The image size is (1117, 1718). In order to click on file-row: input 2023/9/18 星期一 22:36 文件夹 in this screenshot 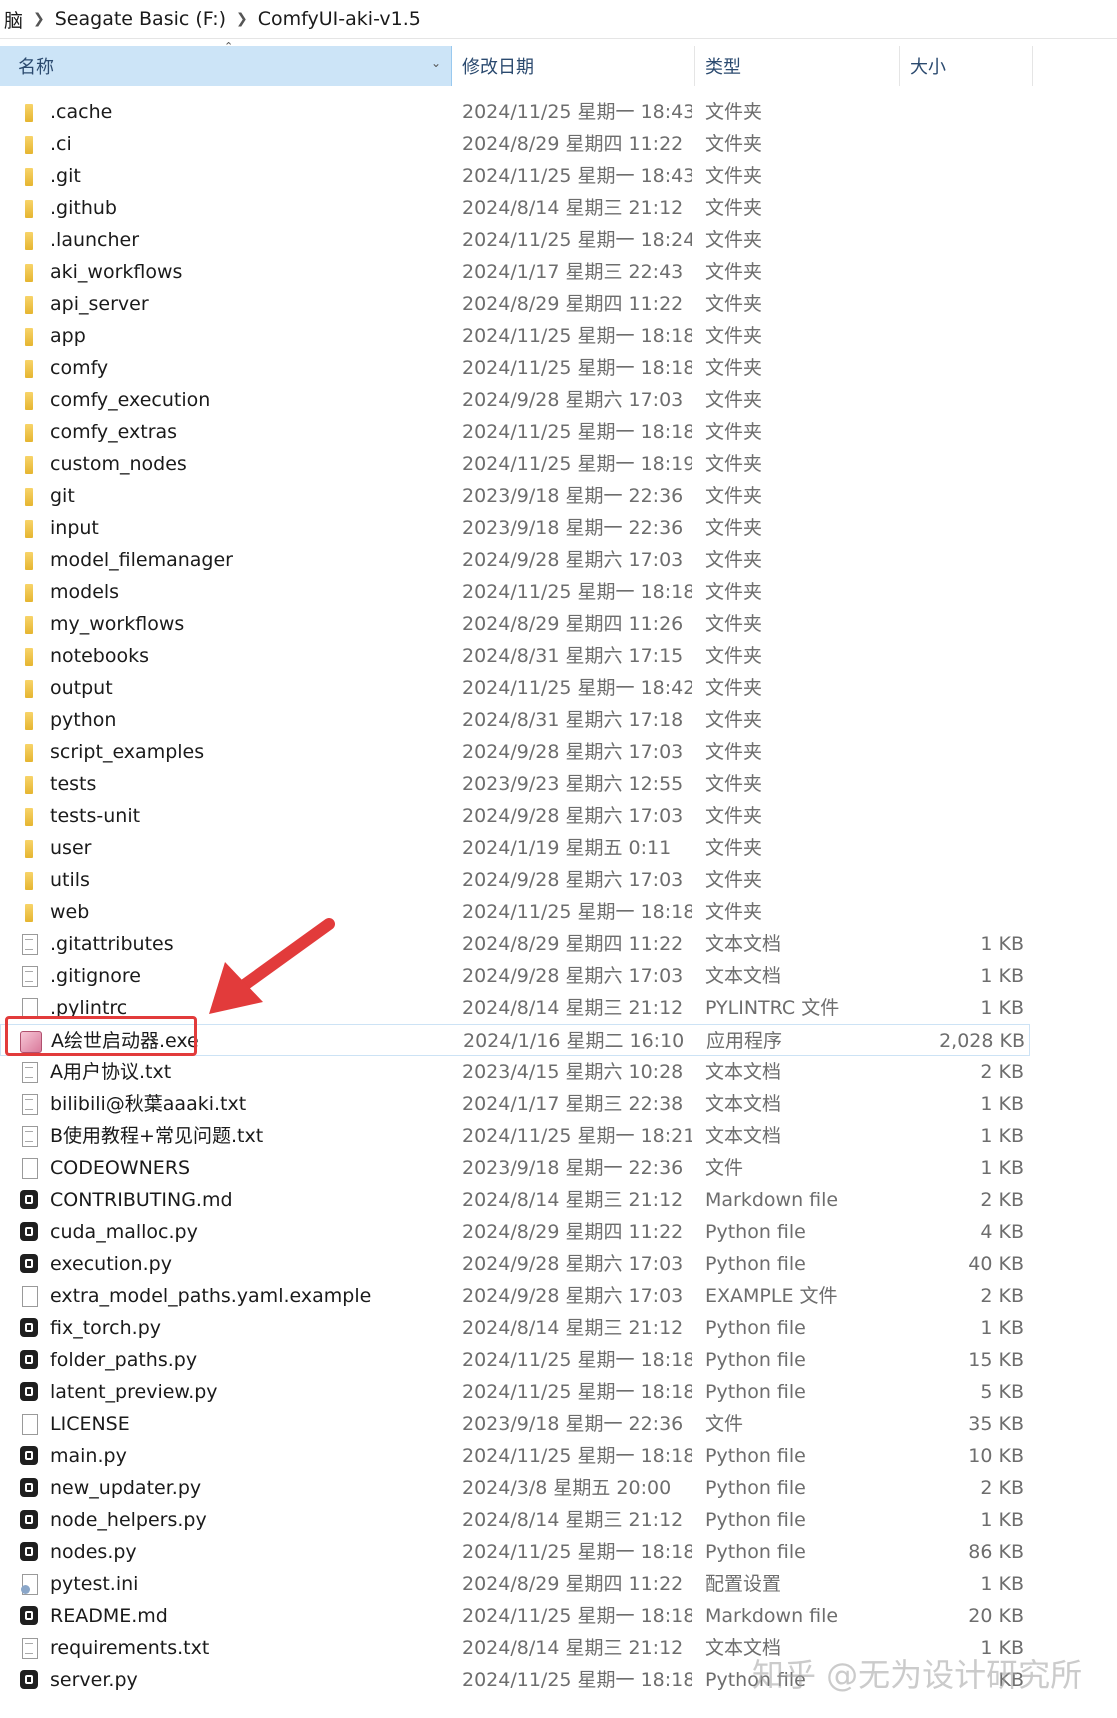, I will do `click(515, 528)`.